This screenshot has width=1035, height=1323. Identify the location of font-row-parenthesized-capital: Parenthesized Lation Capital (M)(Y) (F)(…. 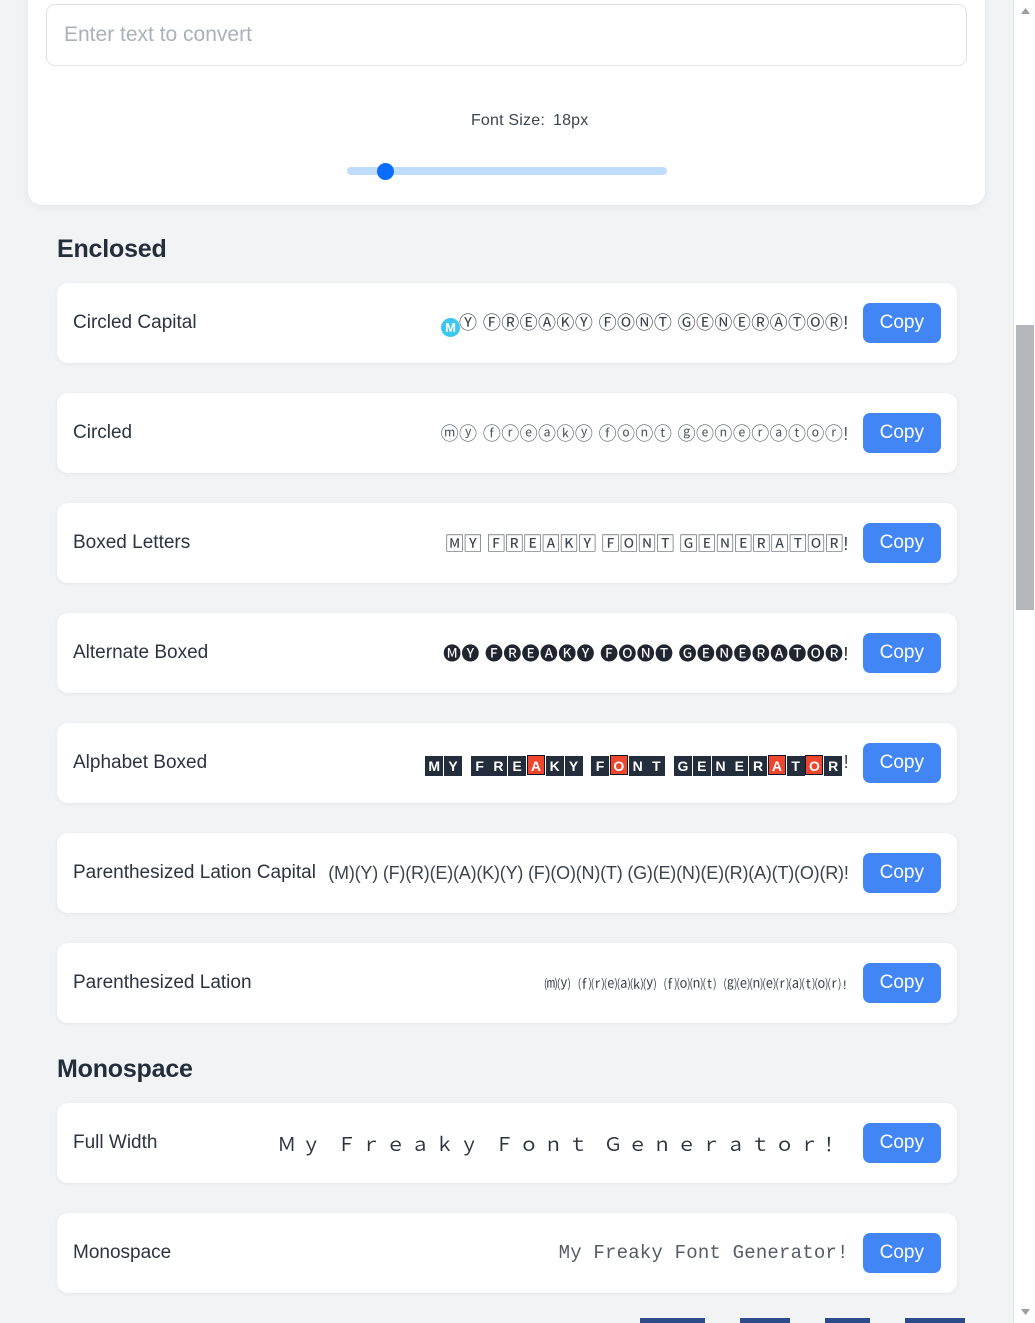
(507, 873).